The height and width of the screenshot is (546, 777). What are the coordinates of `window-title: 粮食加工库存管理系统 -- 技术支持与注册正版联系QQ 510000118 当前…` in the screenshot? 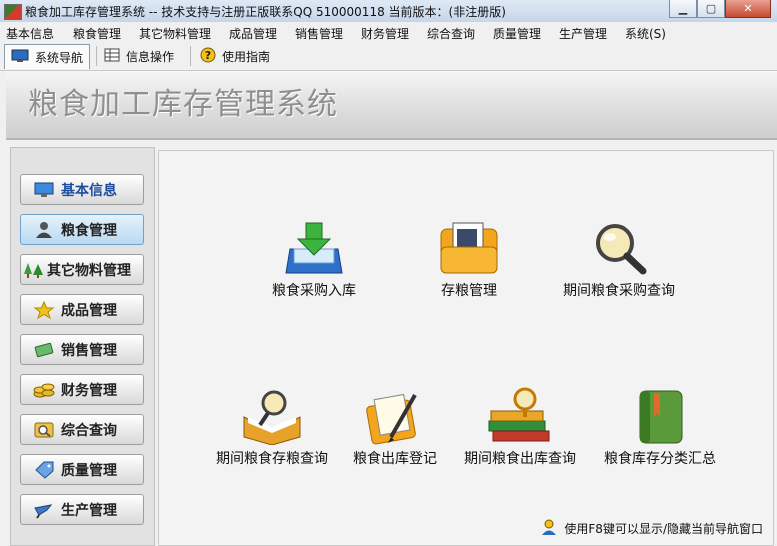 It's located at (265, 12).